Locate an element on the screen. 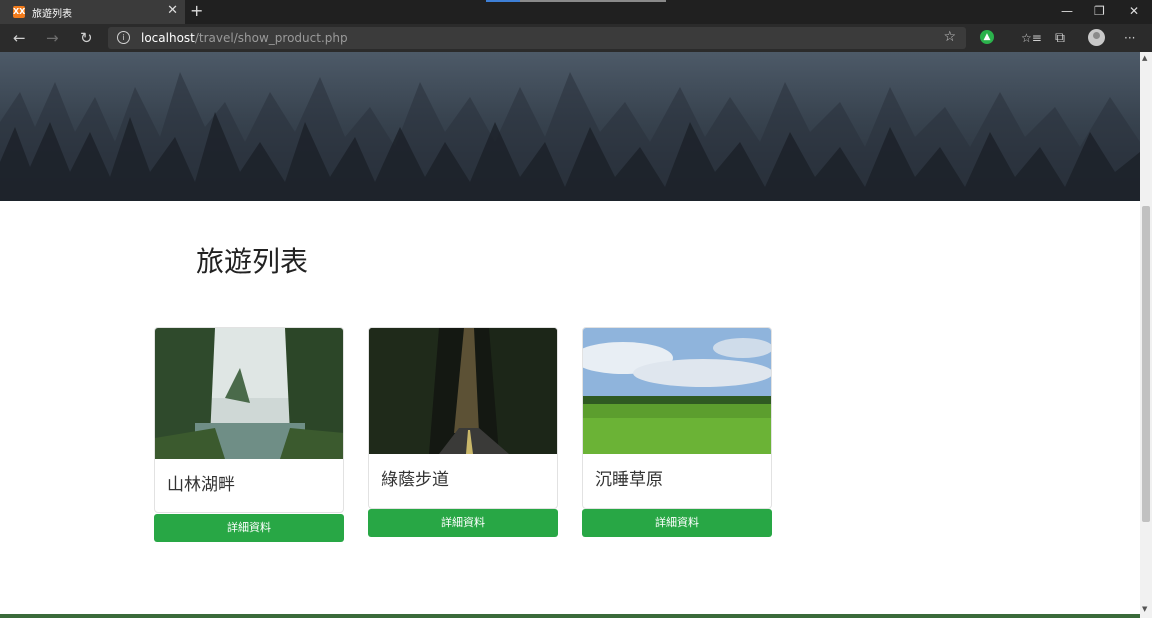 Image resolution: width=1152 pixels, height=618 pixels. forward-button: → is located at coordinates (52, 38).